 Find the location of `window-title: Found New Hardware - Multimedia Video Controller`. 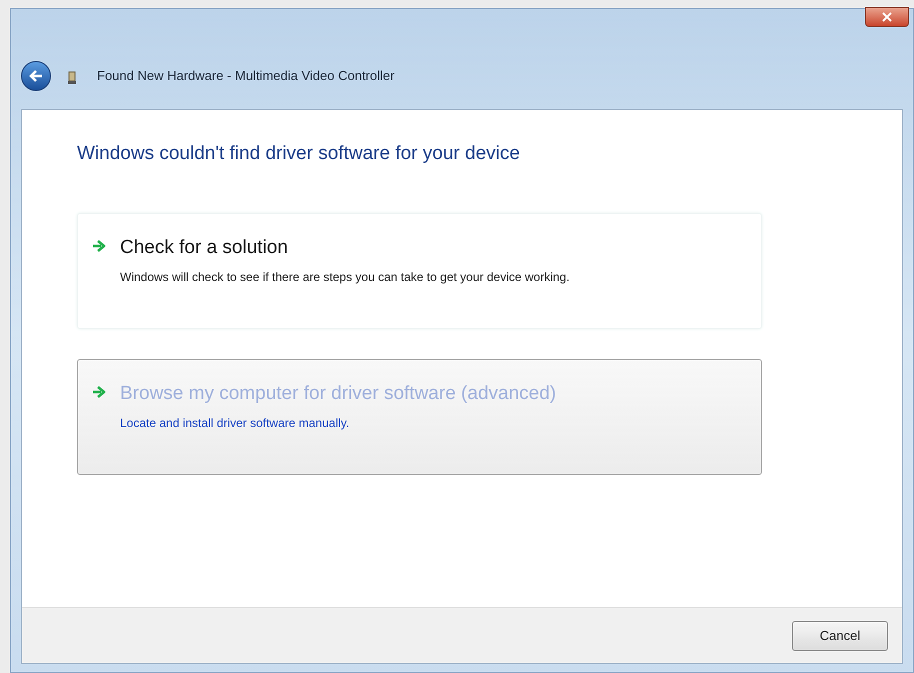

window-title: Found New Hardware - Multimedia Video Controller is located at coordinates (245, 75).